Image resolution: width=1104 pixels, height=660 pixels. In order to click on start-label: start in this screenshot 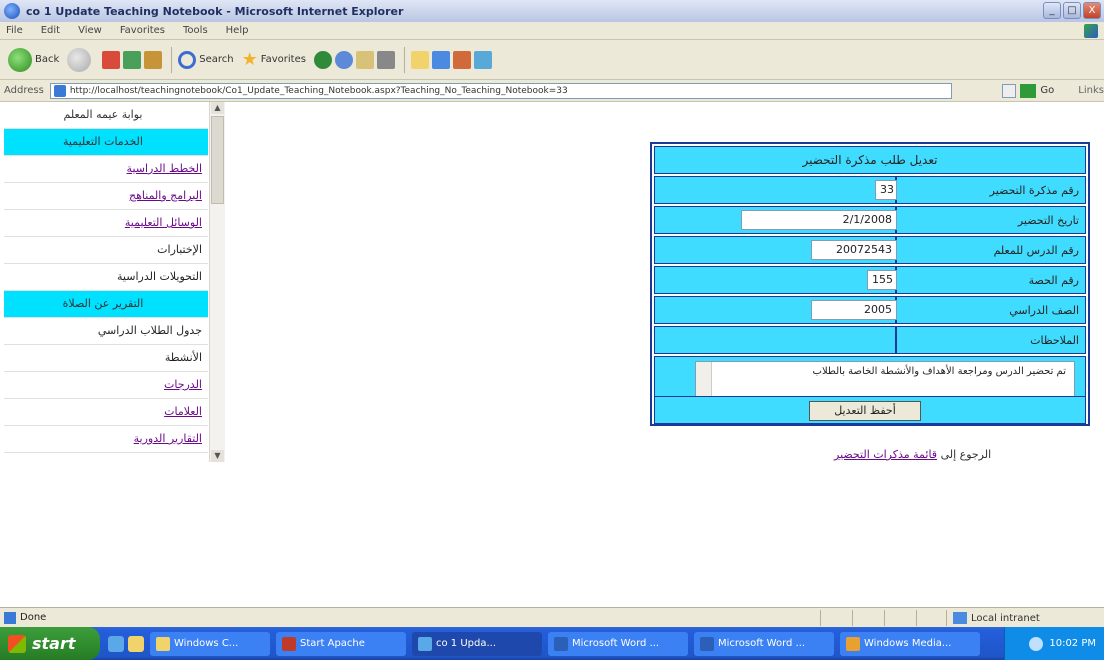, I will do `click(54, 643)`.